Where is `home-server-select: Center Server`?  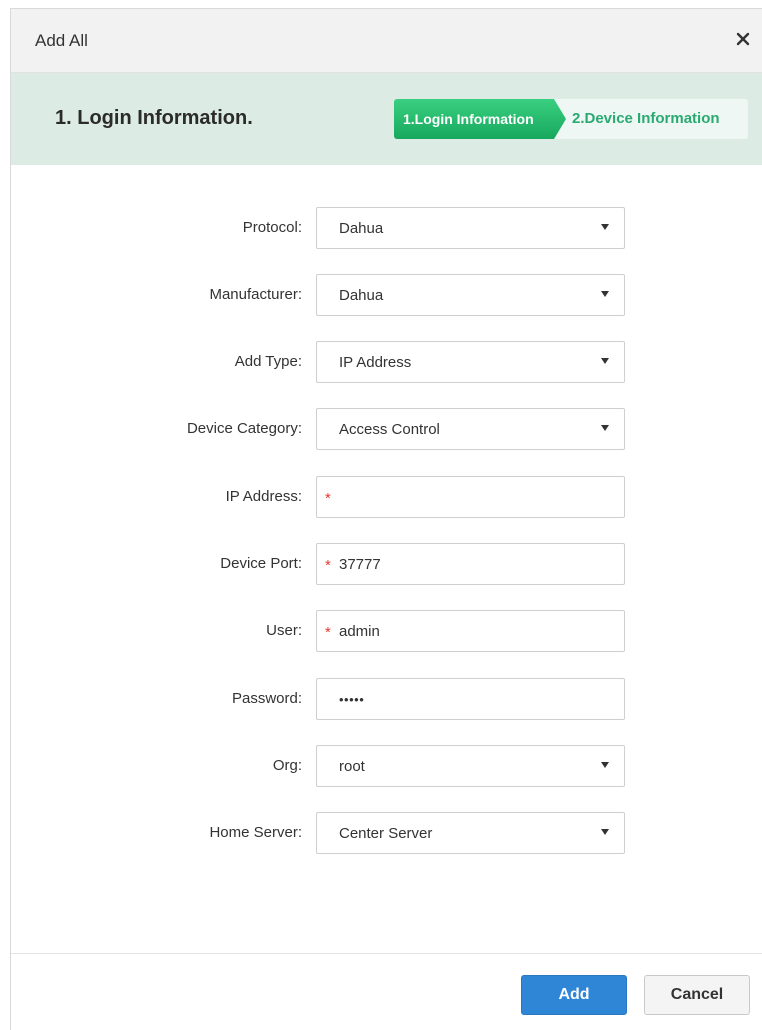 home-server-select: Center Server is located at coordinates (470, 833).